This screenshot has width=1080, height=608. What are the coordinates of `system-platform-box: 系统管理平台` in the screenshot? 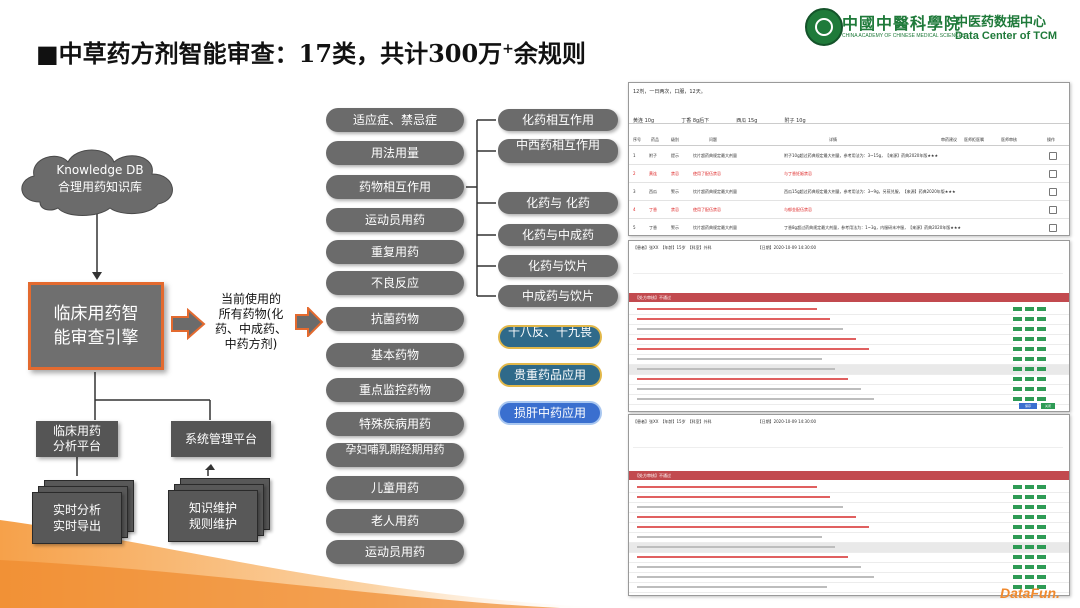 It's located at (221, 439).